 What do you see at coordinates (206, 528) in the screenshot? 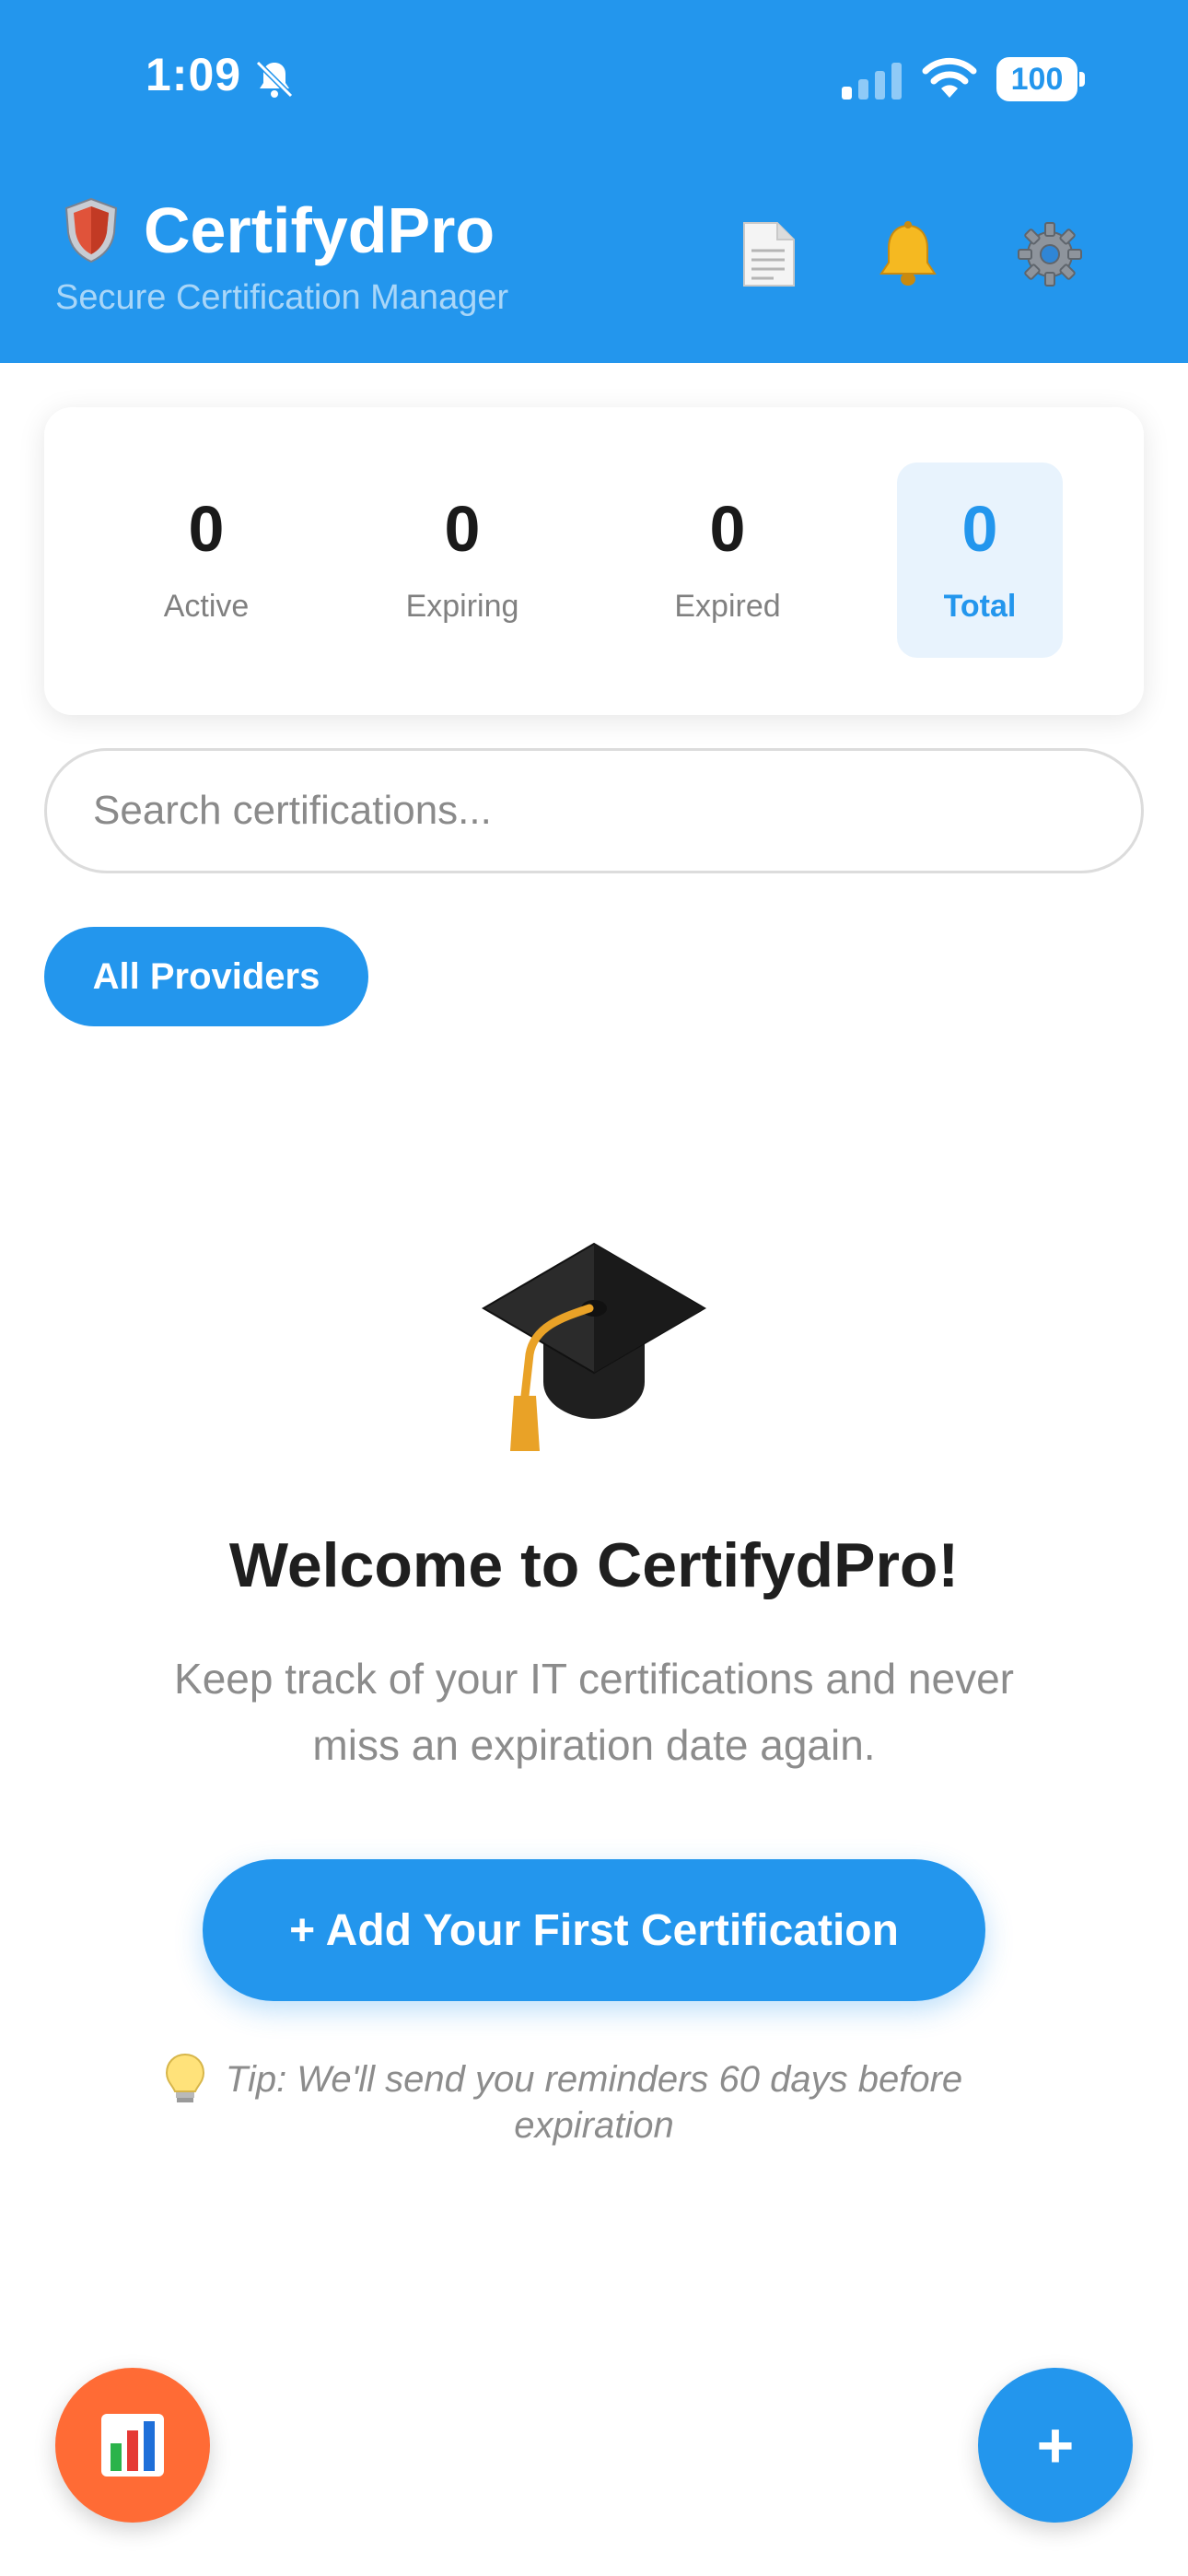
I see `stat-active-value: 0` at bounding box center [206, 528].